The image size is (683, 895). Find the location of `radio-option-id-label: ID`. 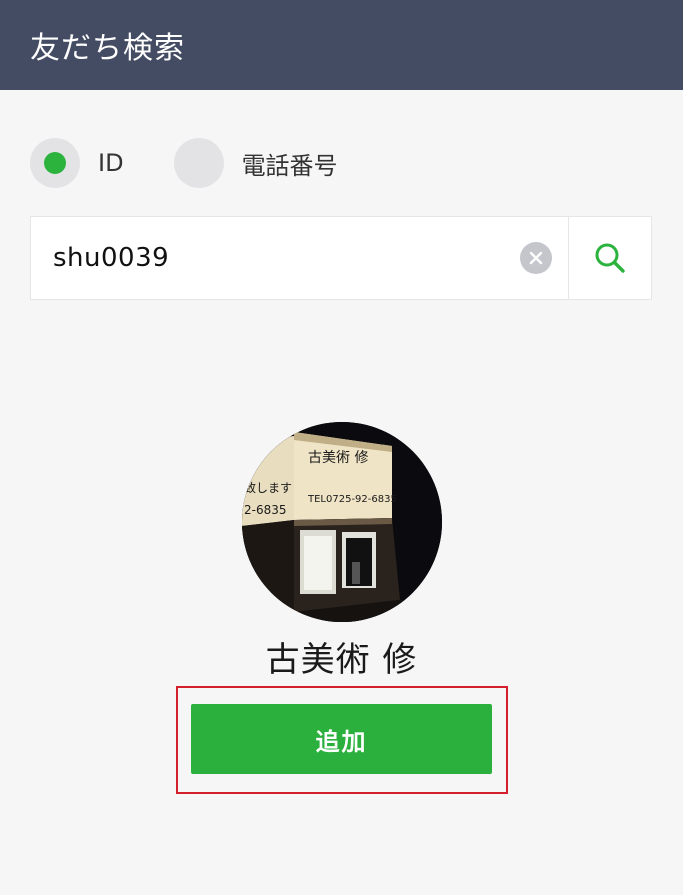

radio-option-id-label: ID is located at coordinates (111, 163).